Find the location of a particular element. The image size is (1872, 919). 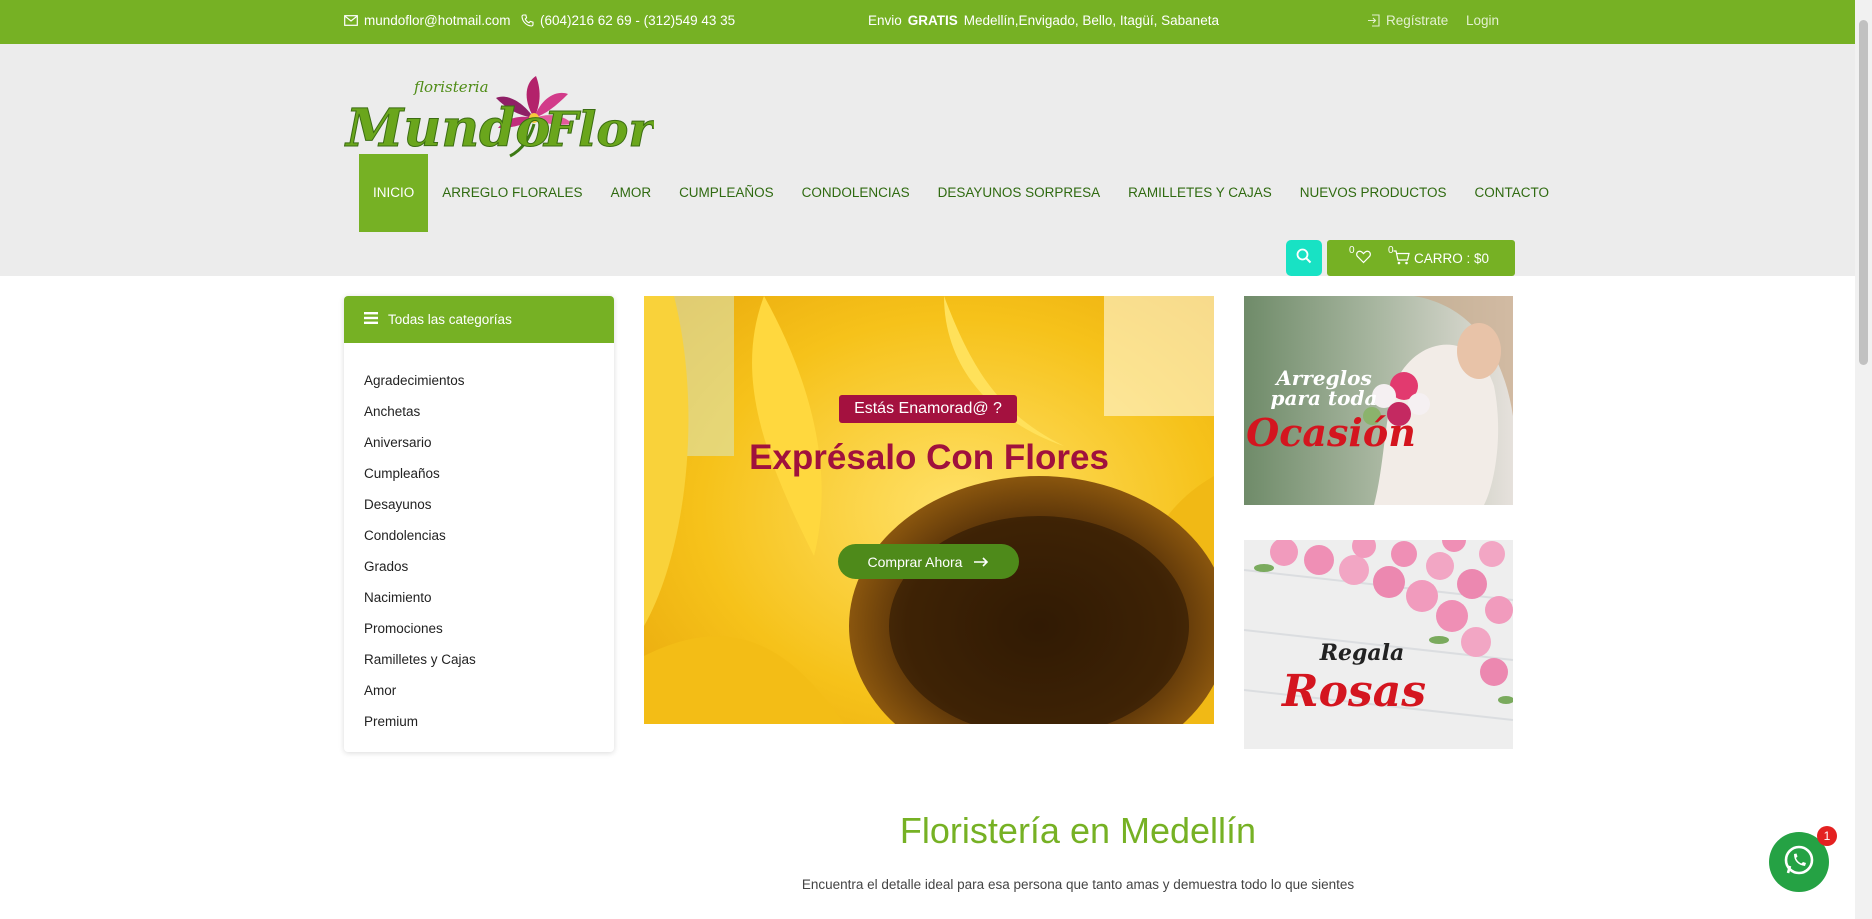

mundo-flor-logo: floristeria Mundo Flor is located at coordinates (501, 116).